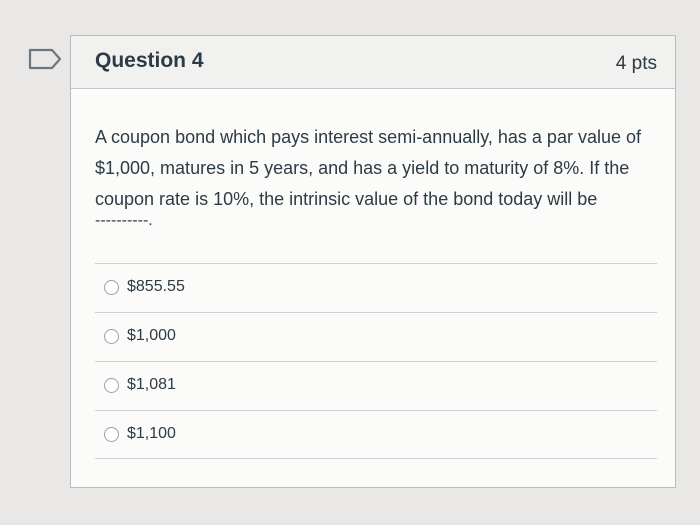 The width and height of the screenshot is (700, 525). Describe the element at coordinates (151, 385) in the screenshot. I see `answer-label: $1,081` at that location.